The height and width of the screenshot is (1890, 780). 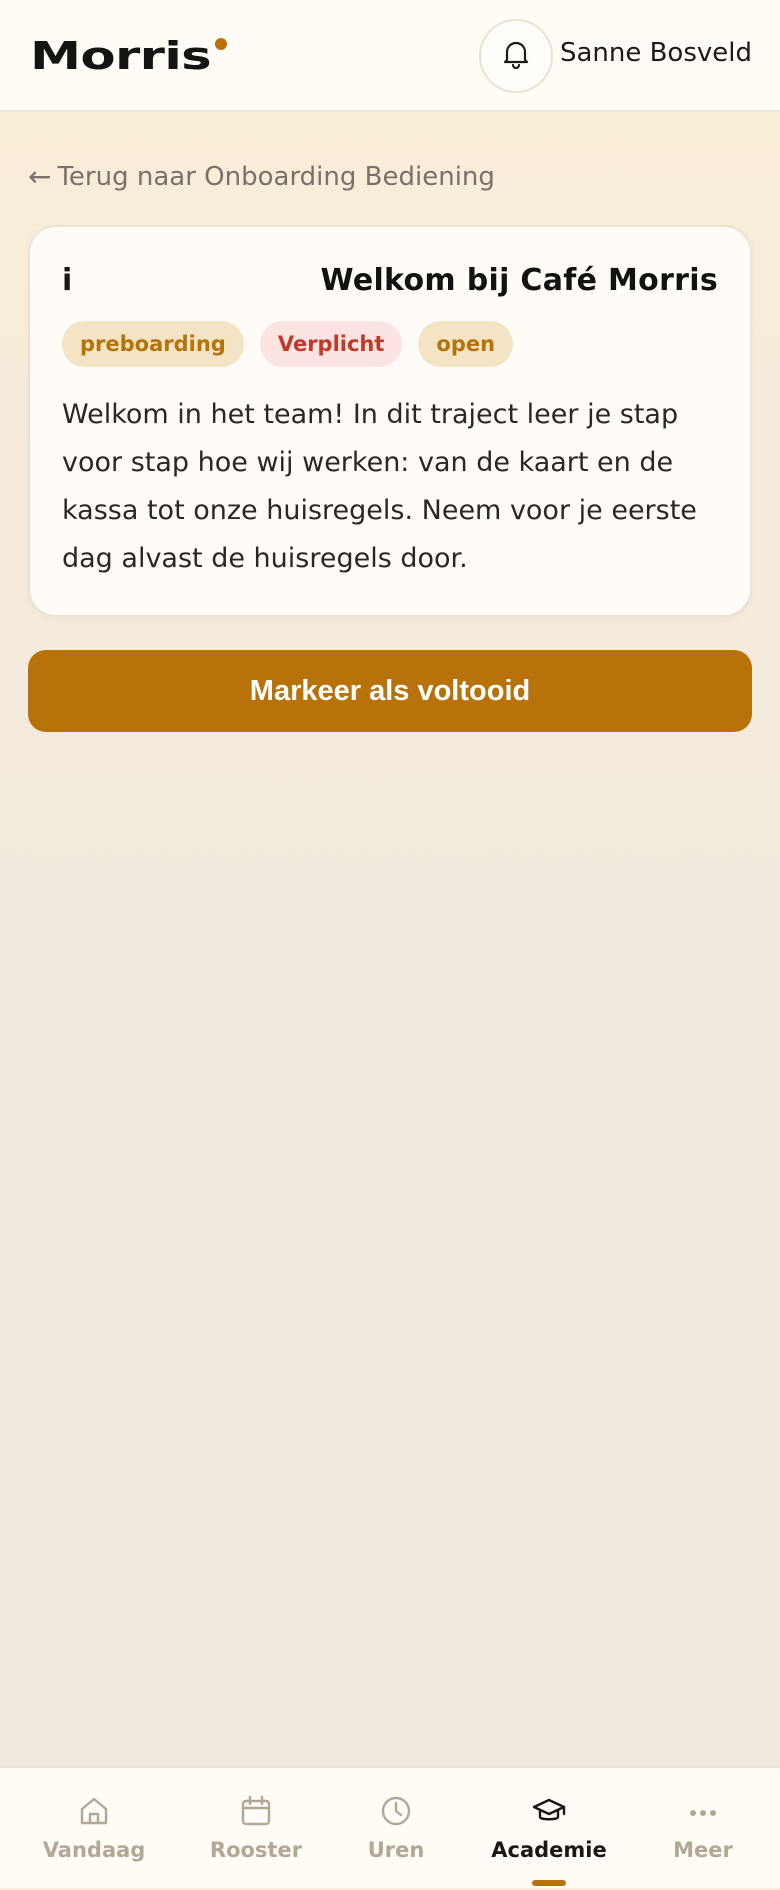 I want to click on status-badge: open, so click(x=466, y=344).